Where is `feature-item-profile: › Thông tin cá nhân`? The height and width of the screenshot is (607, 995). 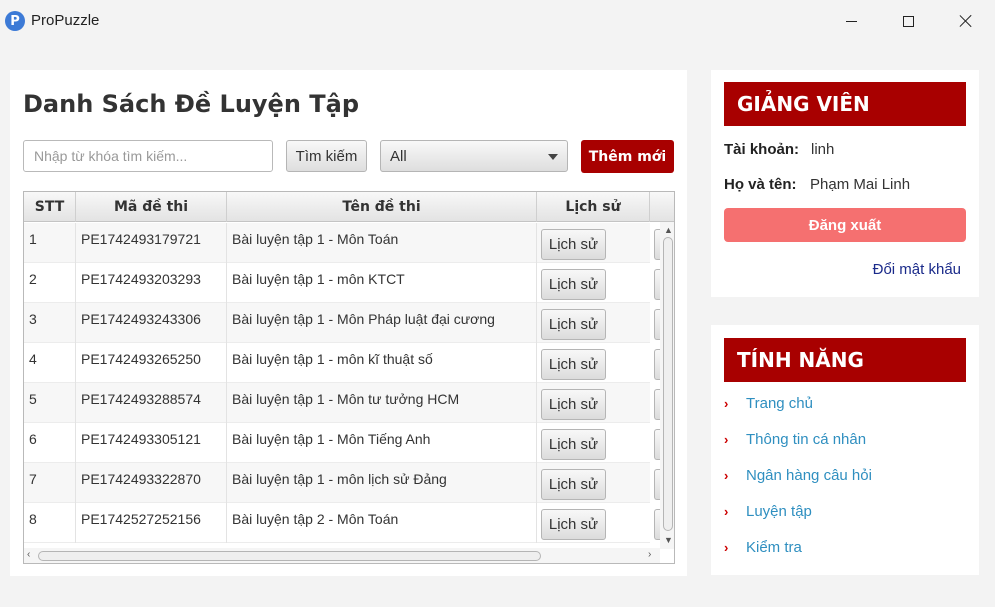 feature-item-profile: › Thông tin cá nhân is located at coordinates (795, 439).